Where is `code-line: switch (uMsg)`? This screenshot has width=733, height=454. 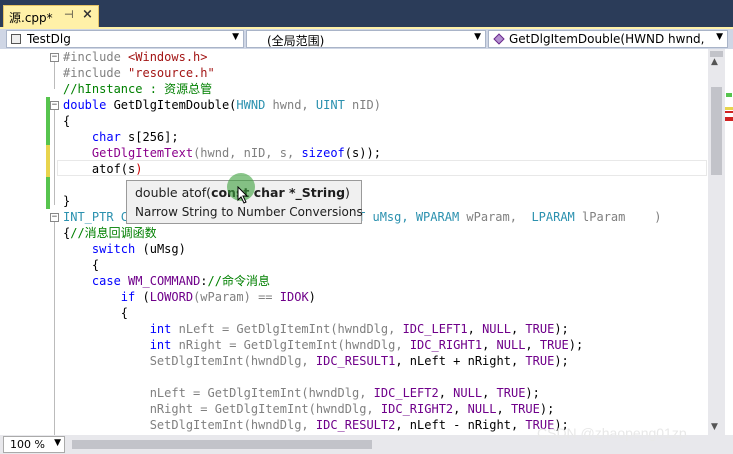
code-line: switch (uMsg) is located at coordinates (138, 249).